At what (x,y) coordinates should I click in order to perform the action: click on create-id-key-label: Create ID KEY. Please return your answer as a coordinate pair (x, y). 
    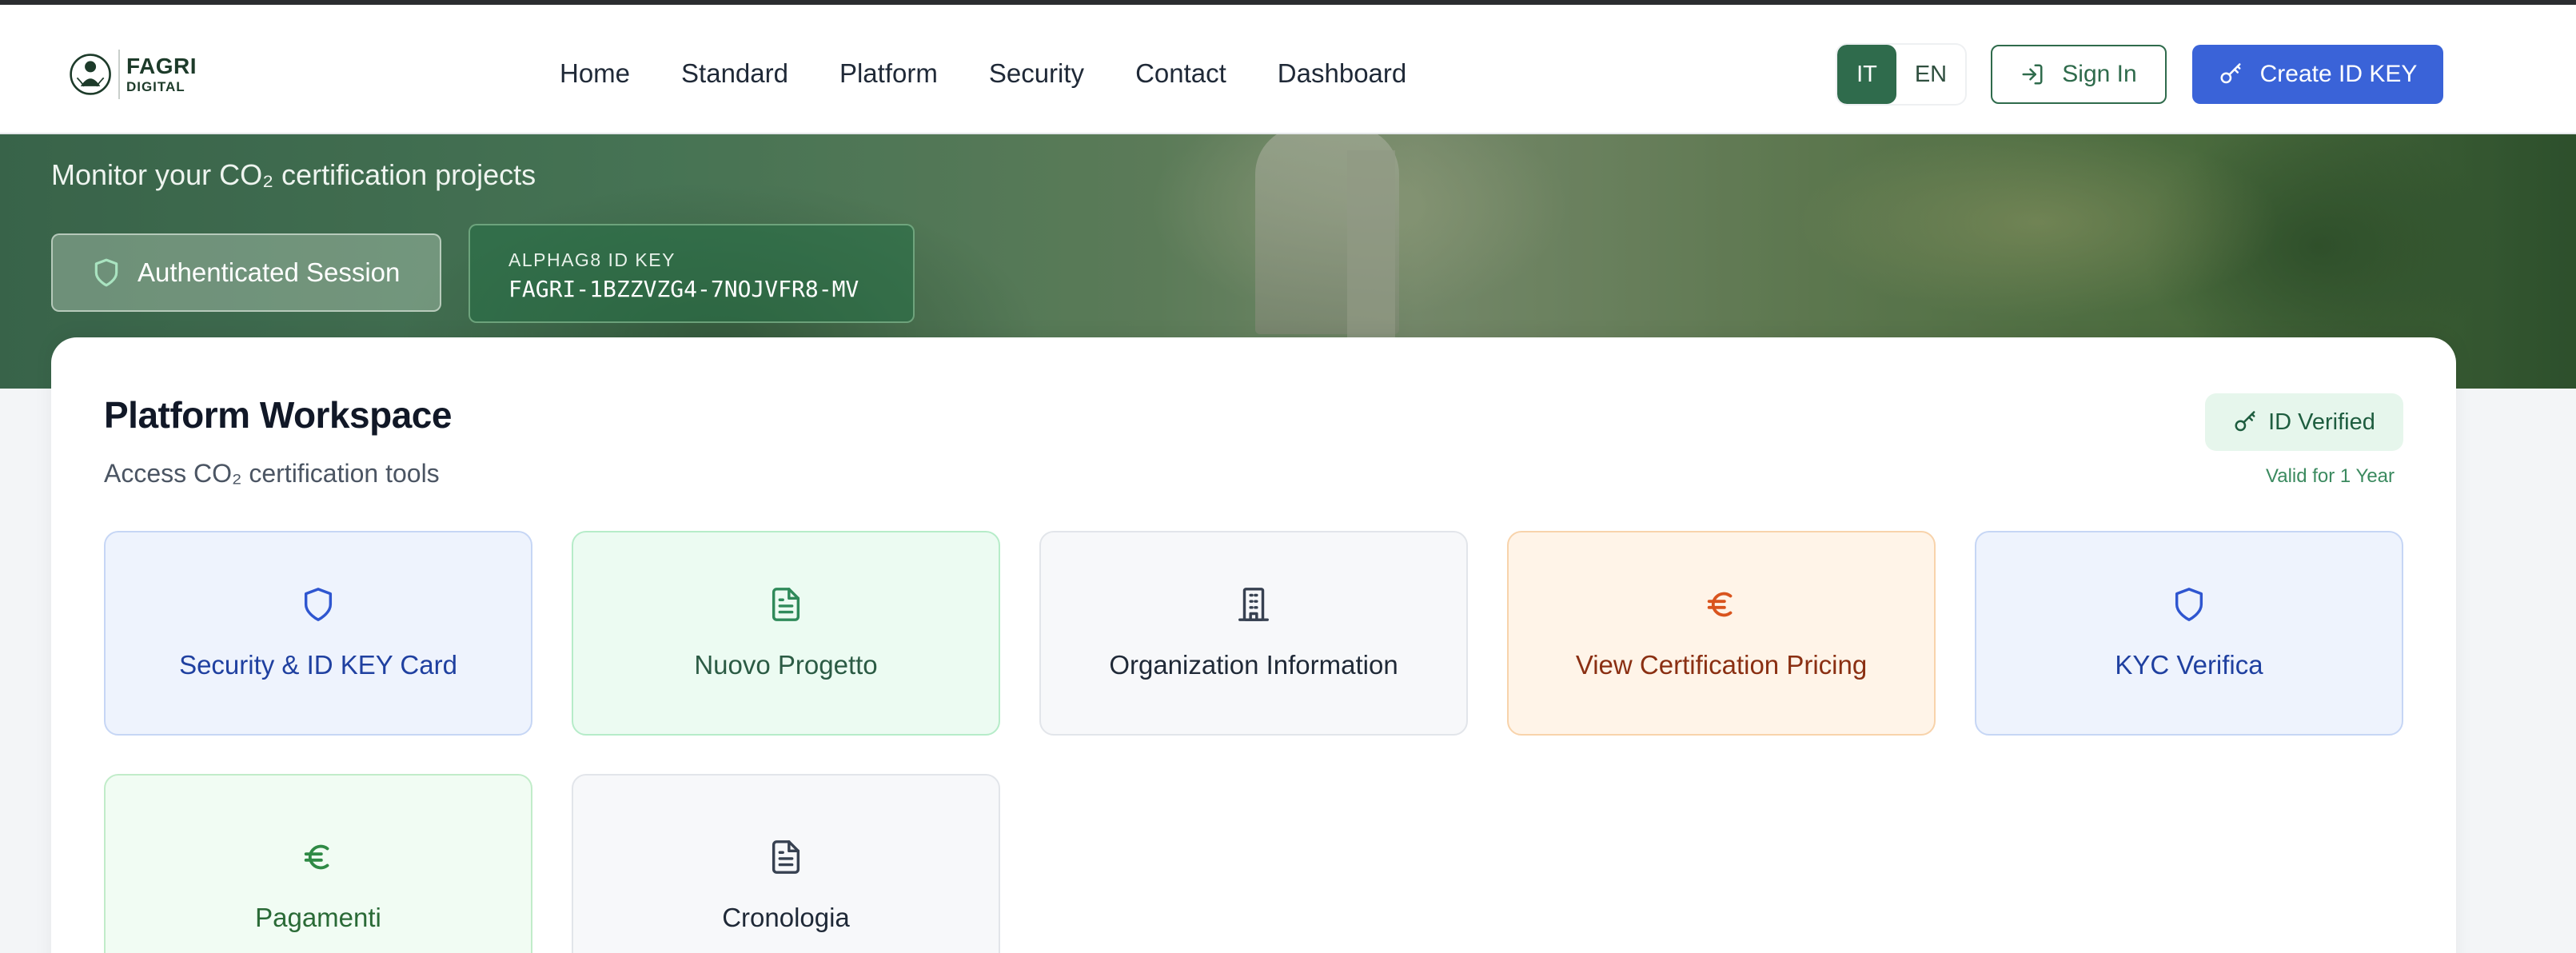
    Looking at the image, I should click on (2338, 74).